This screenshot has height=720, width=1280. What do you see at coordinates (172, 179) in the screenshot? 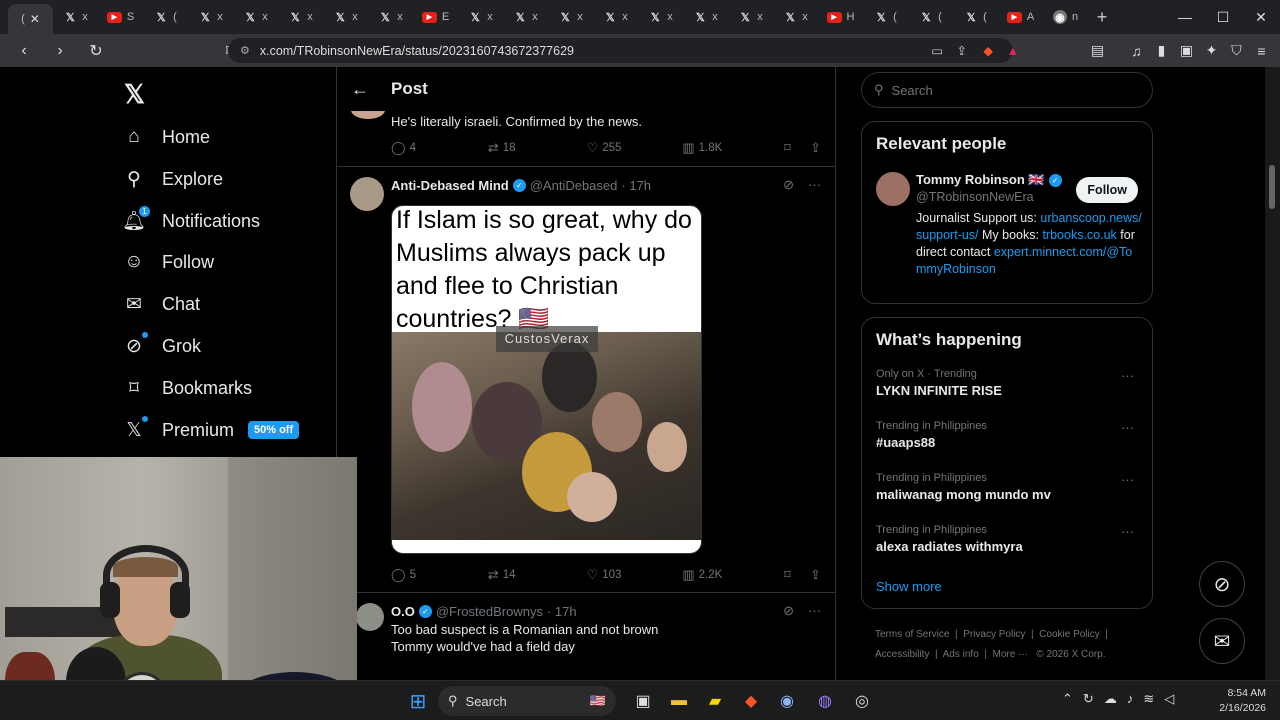
I see `nav-explore: ⚲ Explore` at bounding box center [172, 179].